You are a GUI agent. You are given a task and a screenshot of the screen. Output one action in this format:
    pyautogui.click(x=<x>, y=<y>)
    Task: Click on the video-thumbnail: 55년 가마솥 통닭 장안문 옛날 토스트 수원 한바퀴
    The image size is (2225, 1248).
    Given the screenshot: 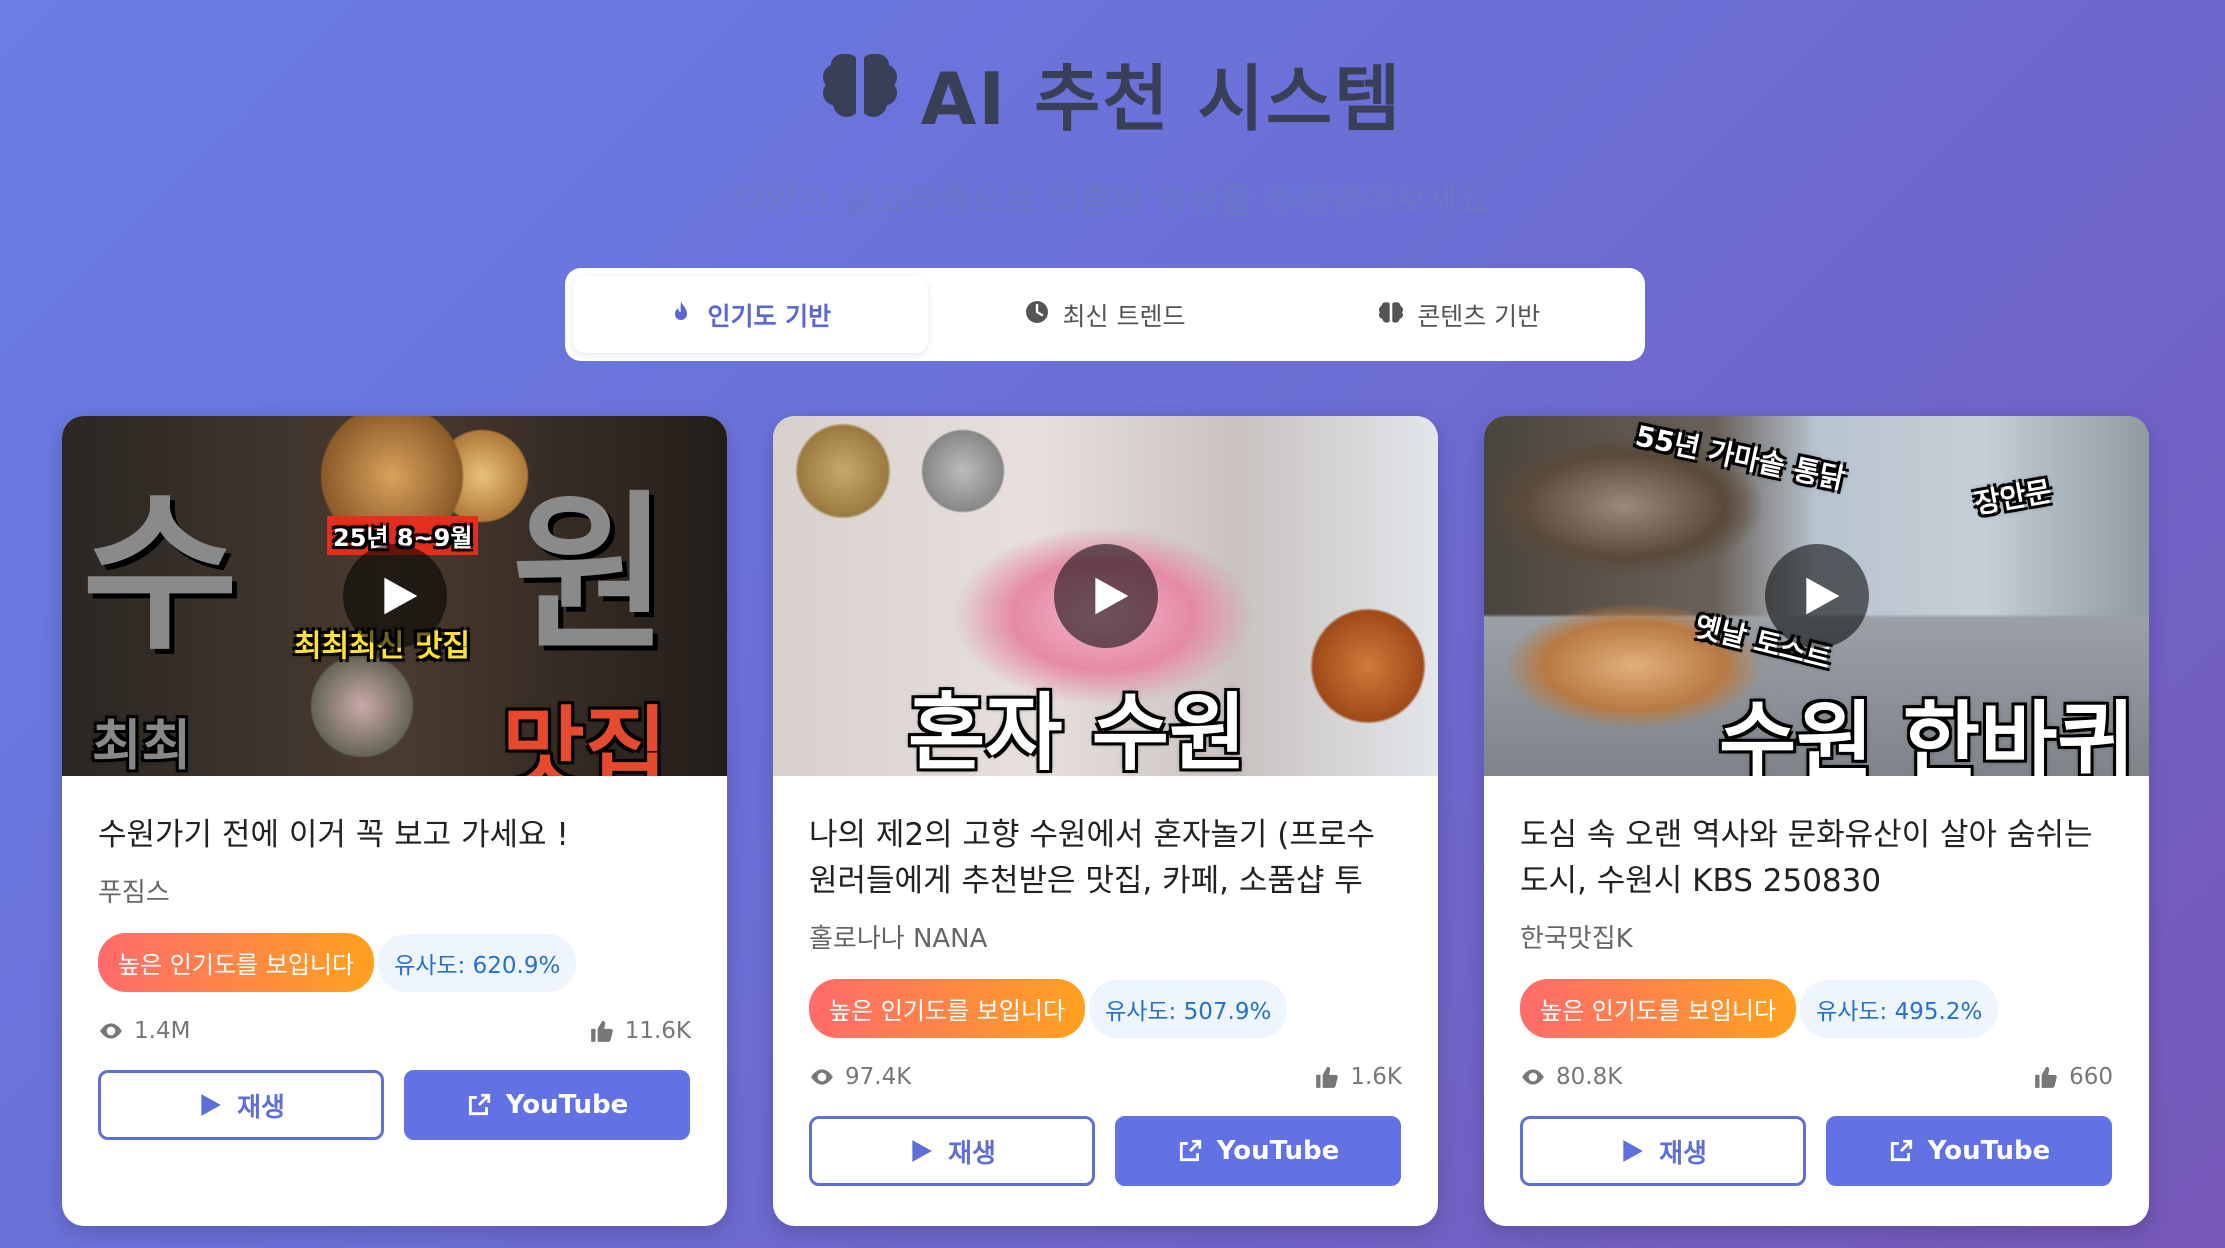 What is the action you would take?
    pyautogui.click(x=1816, y=596)
    